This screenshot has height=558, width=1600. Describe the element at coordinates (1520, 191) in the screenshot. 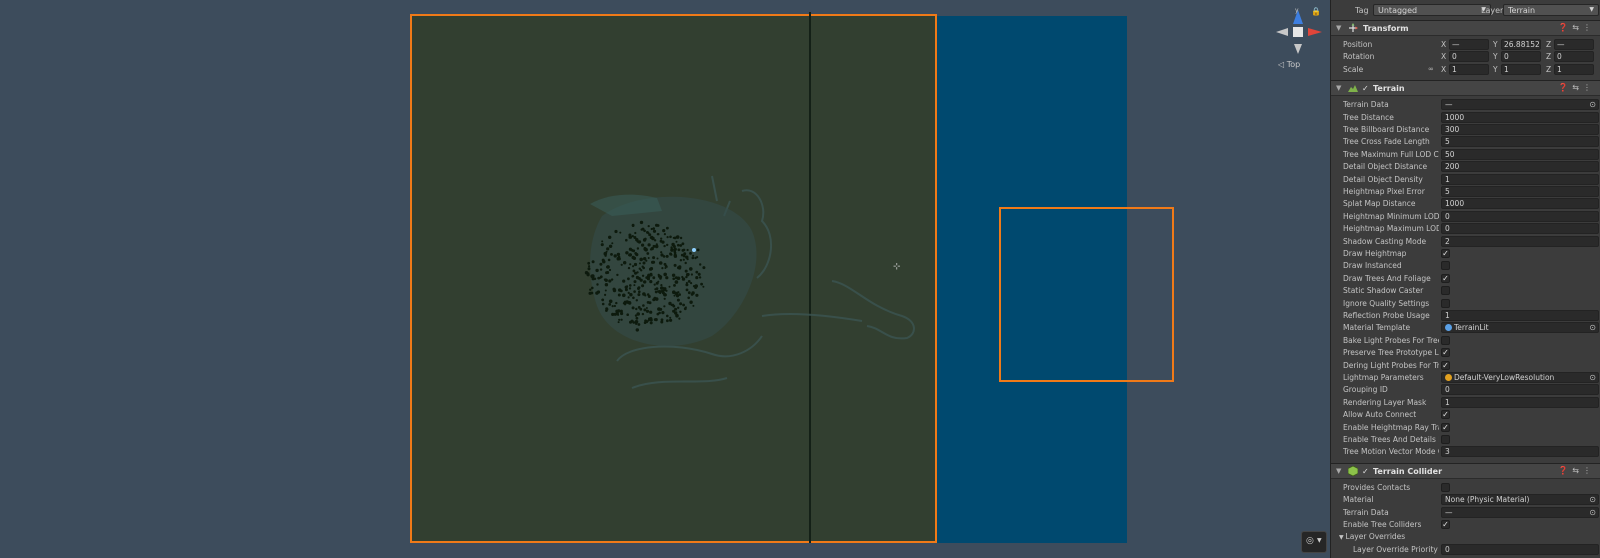

I see `heightmap-pixel-error-field: 5` at that location.